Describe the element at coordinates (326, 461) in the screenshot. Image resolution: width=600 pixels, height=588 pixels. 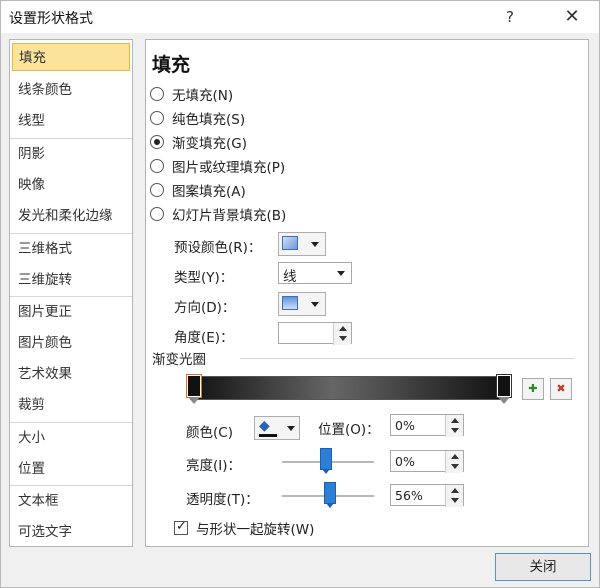
I see `brightness-slider-thumb` at that location.